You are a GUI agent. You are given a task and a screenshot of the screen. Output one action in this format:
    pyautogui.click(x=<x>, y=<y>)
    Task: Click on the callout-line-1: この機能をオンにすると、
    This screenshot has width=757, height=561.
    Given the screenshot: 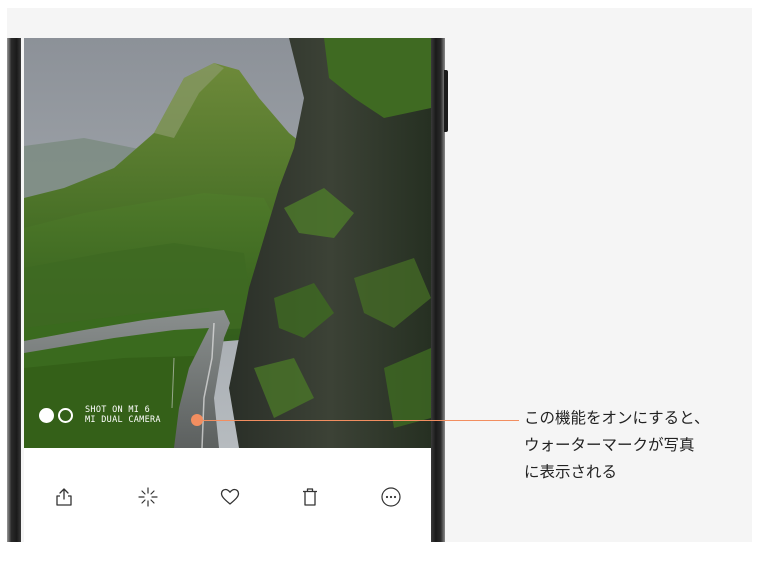 What is the action you would take?
    pyautogui.click(x=617, y=418)
    